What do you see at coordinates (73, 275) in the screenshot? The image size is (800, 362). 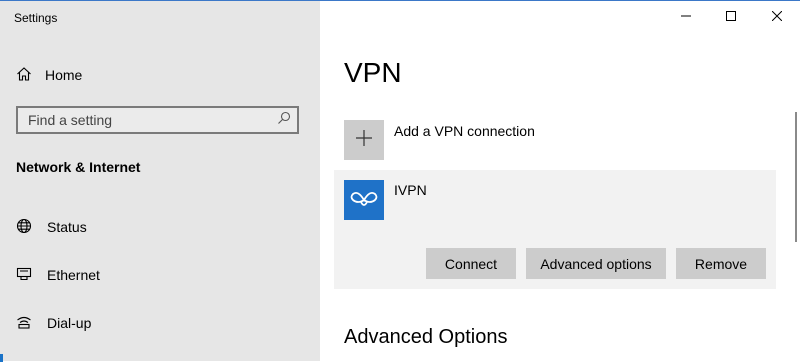 I see `sidebar-item-label: Ethernet` at bounding box center [73, 275].